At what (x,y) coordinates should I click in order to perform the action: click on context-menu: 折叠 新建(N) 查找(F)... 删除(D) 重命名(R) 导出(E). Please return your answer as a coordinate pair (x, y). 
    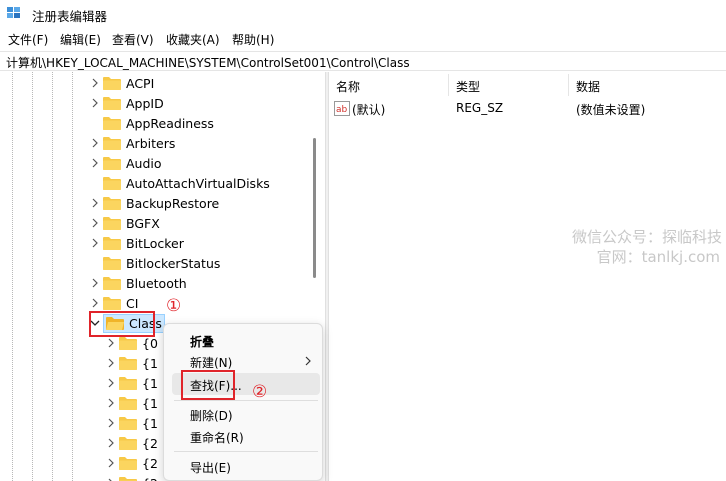
    Looking at the image, I should click on (243, 402).